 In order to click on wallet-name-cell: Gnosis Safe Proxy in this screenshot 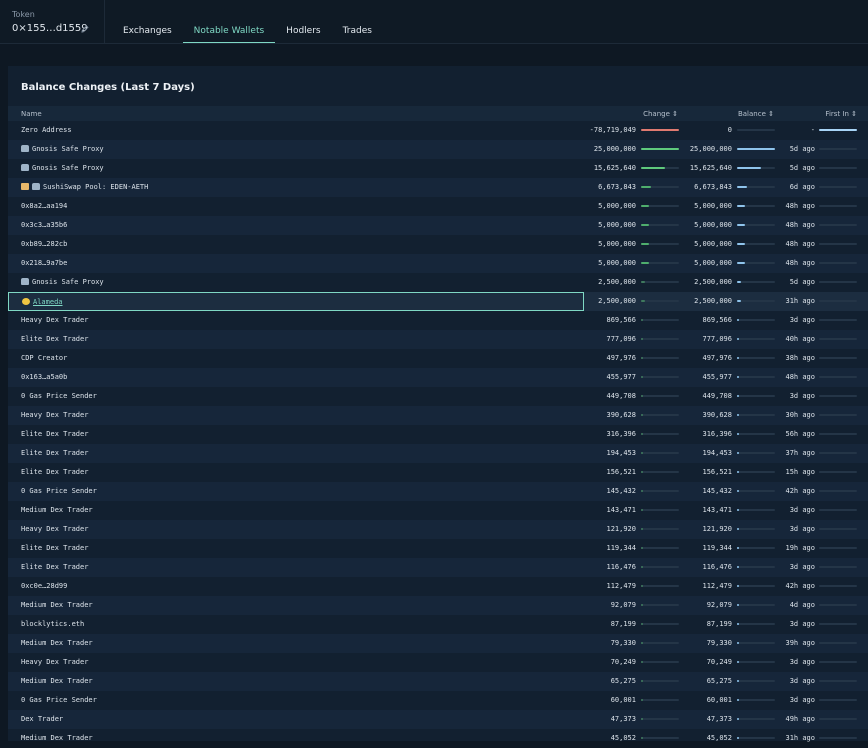, I will do `click(296, 149)`.